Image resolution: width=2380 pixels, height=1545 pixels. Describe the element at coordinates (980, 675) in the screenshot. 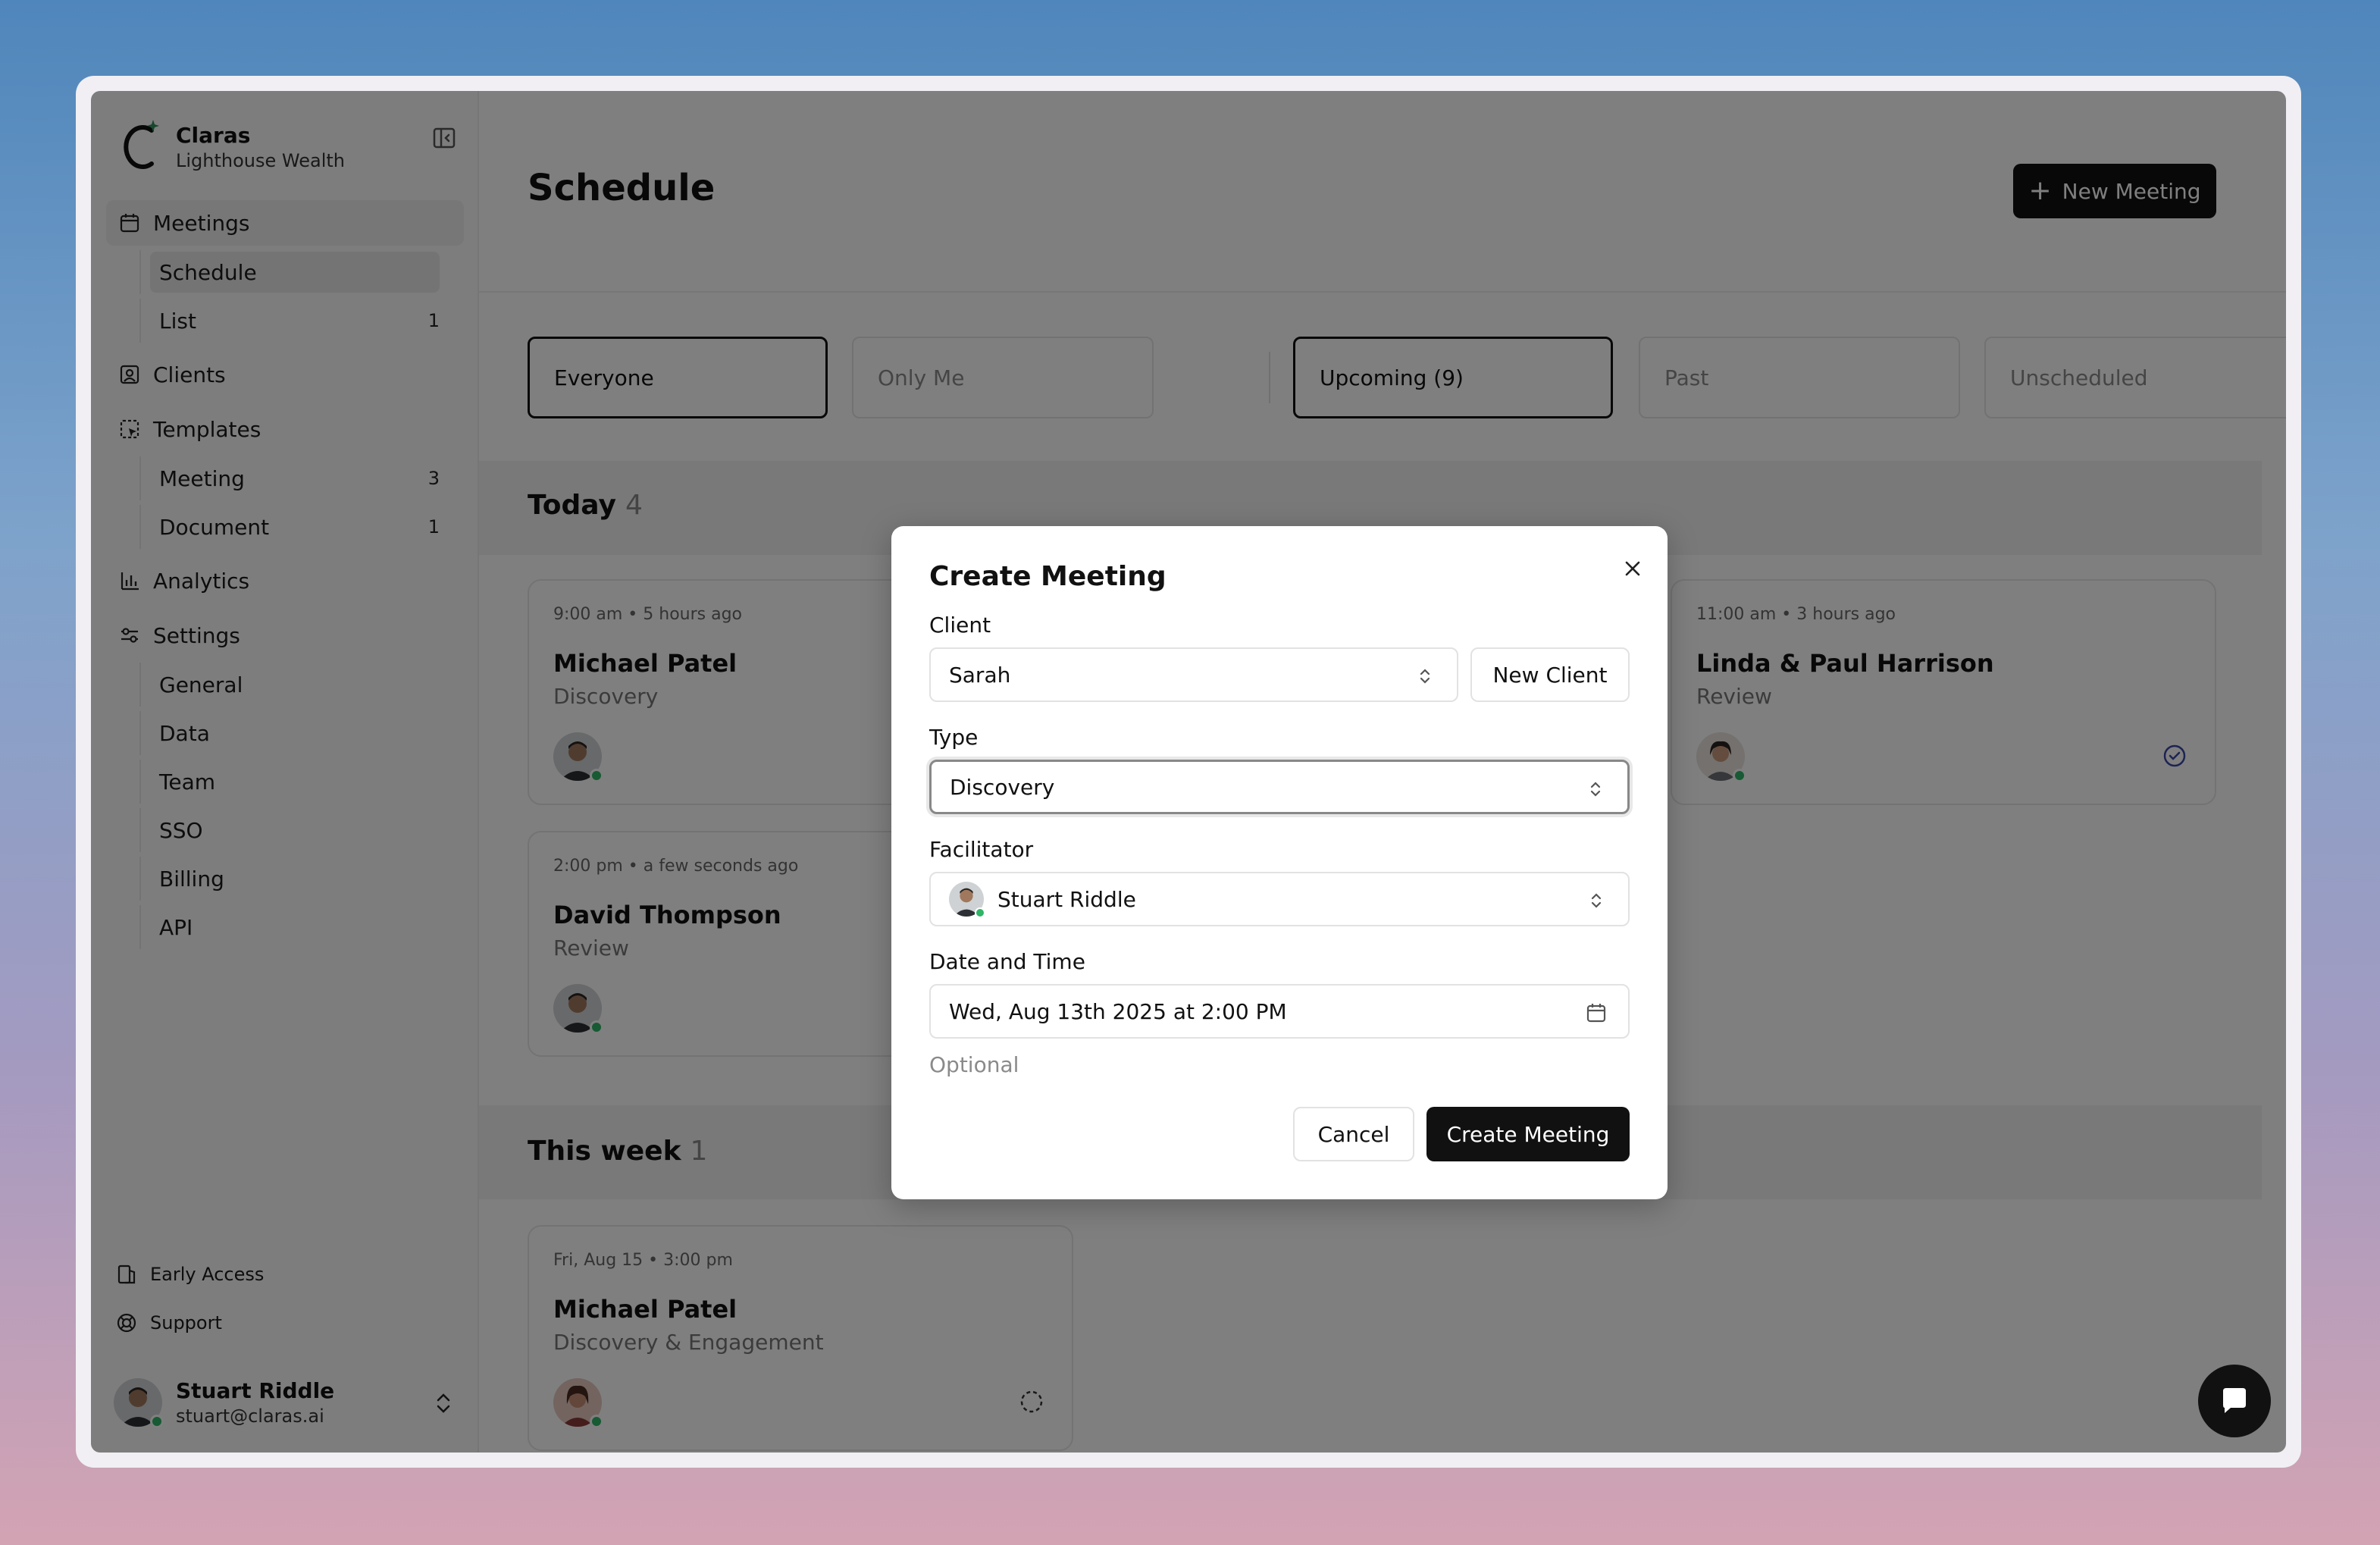

I see `client-value: Sarah` at that location.